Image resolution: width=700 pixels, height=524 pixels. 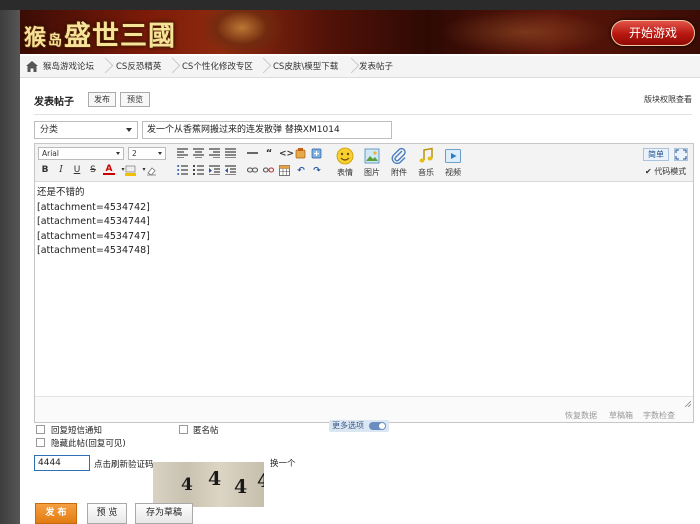 I want to click on undo-icon: ↶, so click(x=301, y=171).